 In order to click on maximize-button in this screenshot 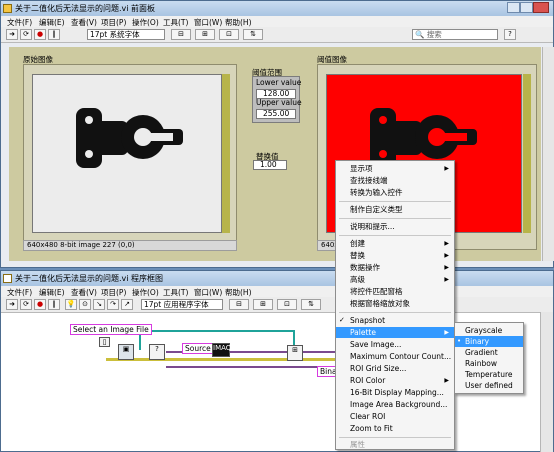, I will do `click(526, 7)`.